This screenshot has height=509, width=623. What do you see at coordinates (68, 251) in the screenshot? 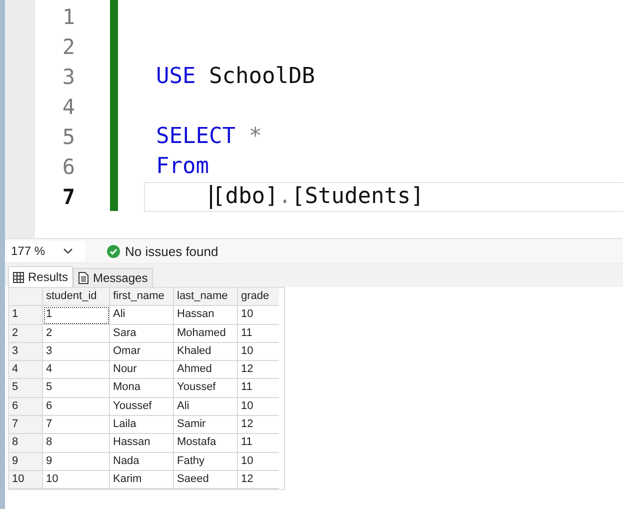
I see `chevron-down-icon` at bounding box center [68, 251].